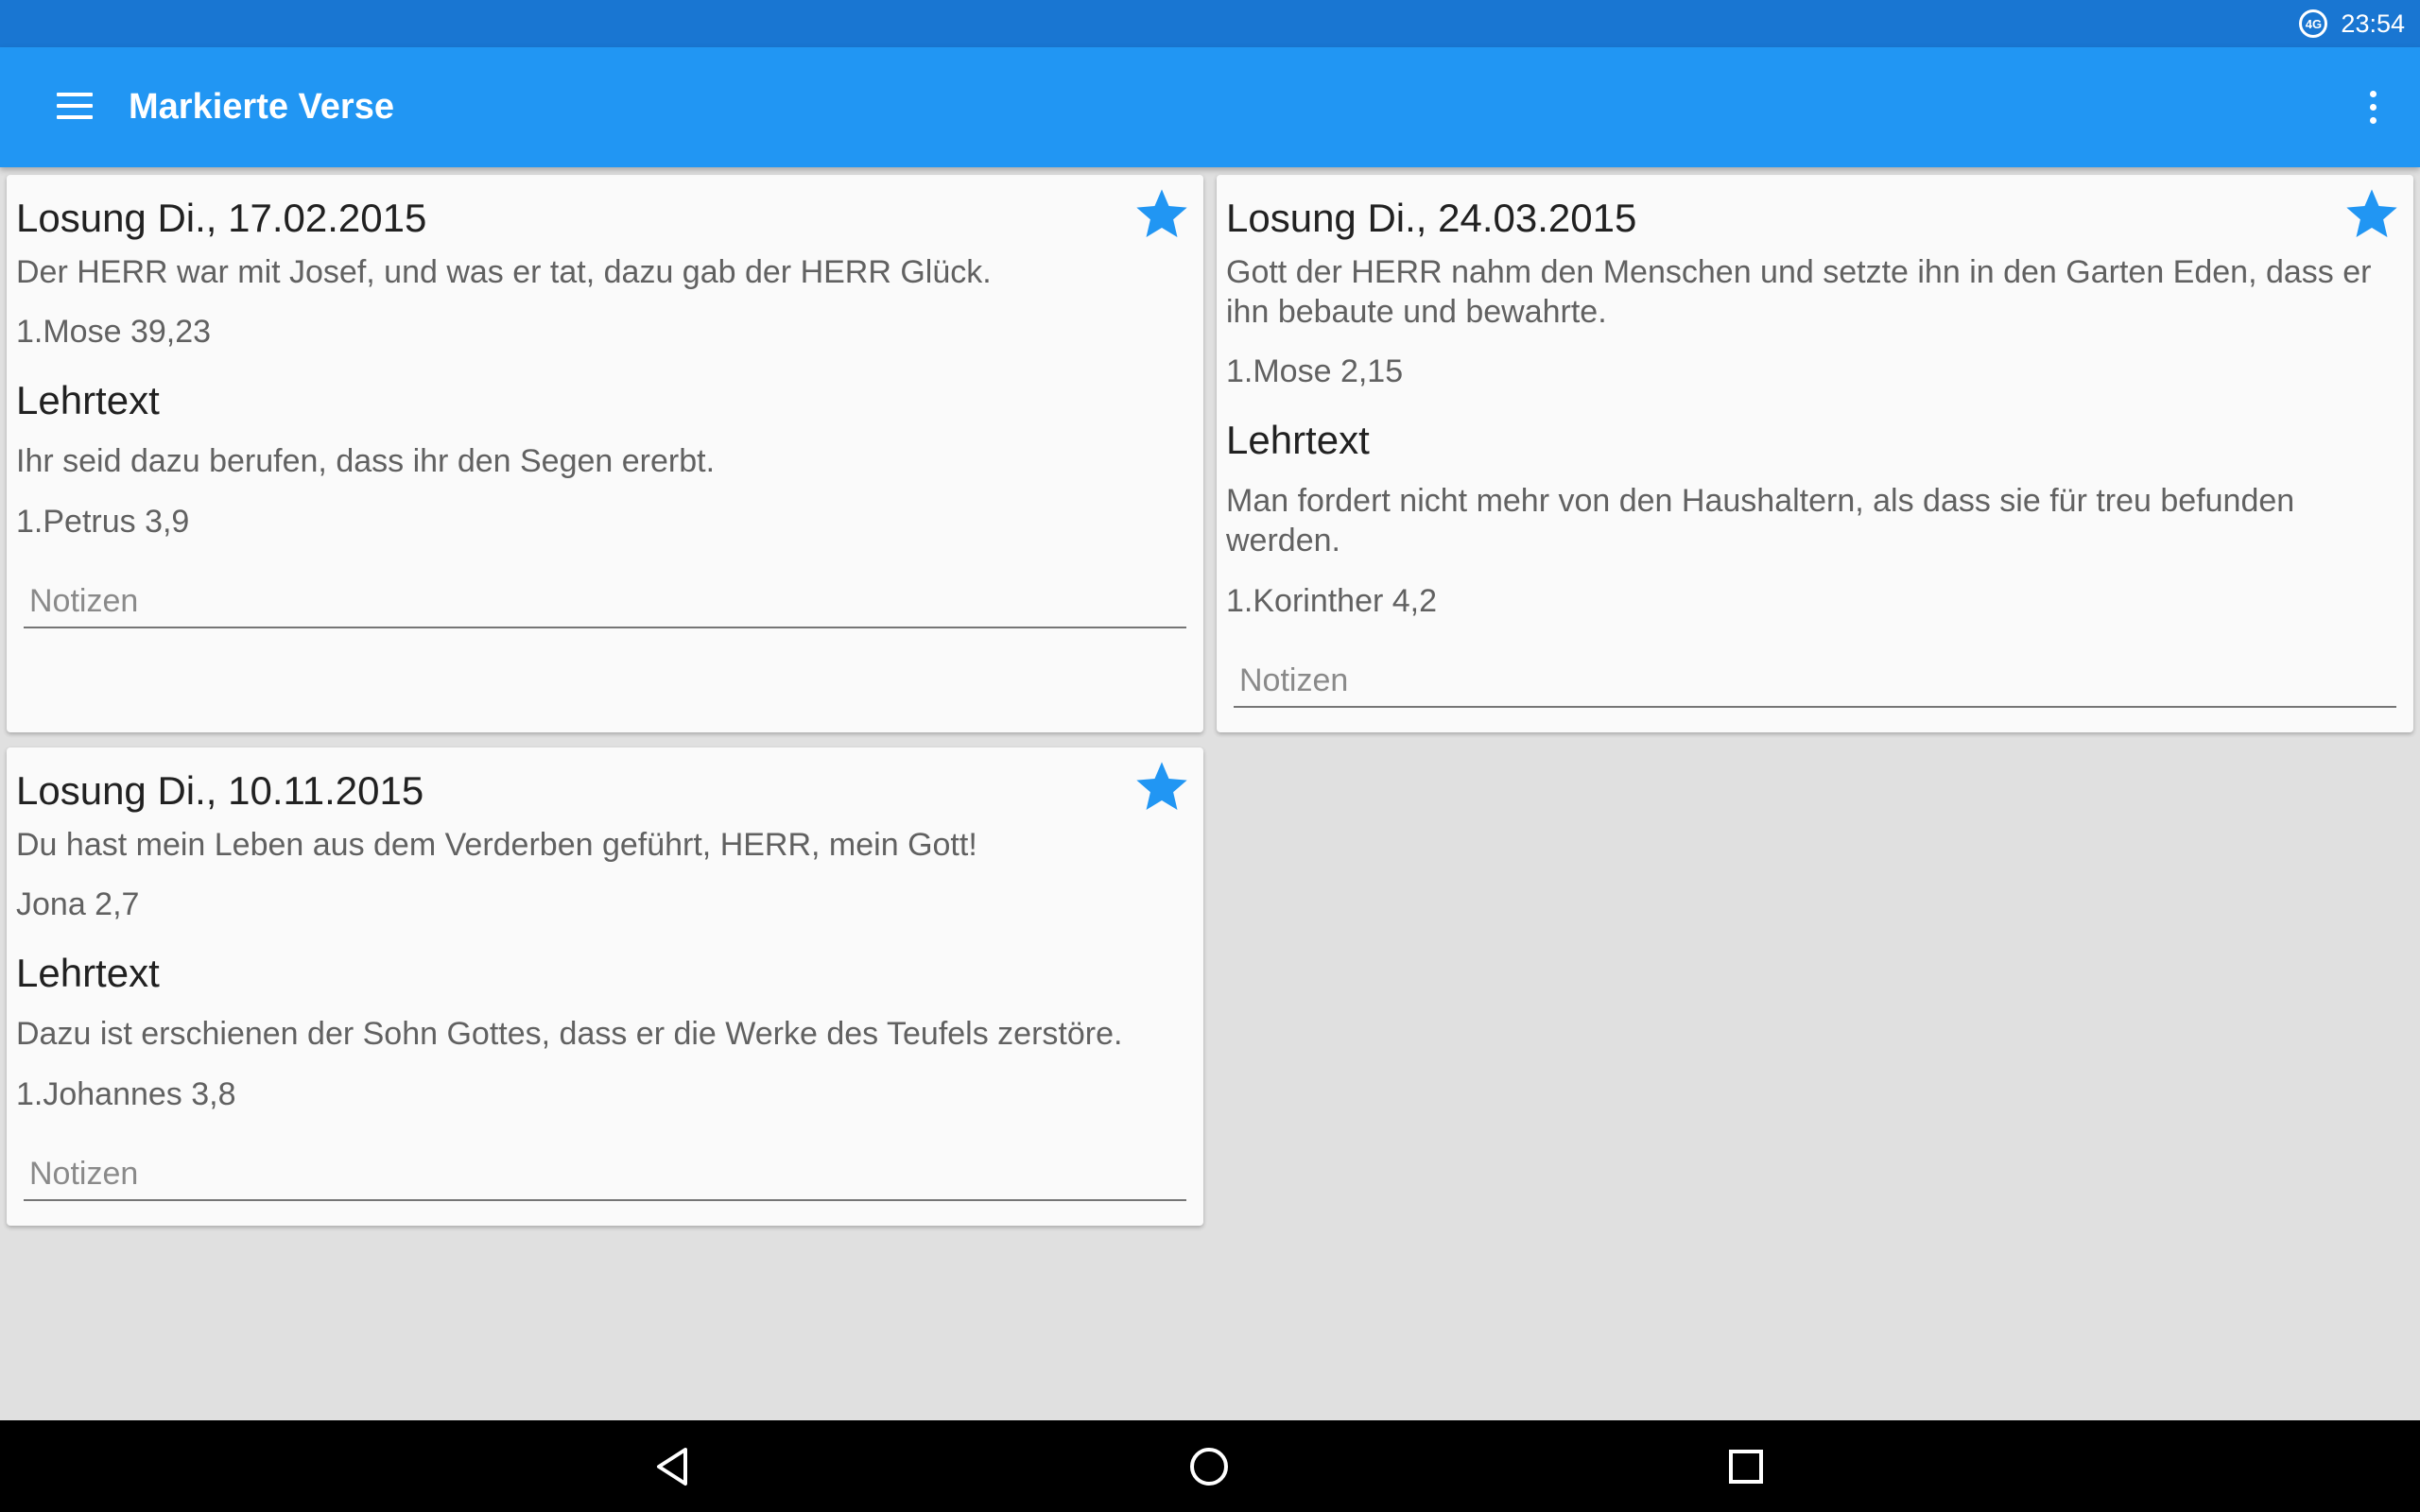 The height and width of the screenshot is (1512, 2420). I want to click on hamburger-menu-icon, so click(75, 107).